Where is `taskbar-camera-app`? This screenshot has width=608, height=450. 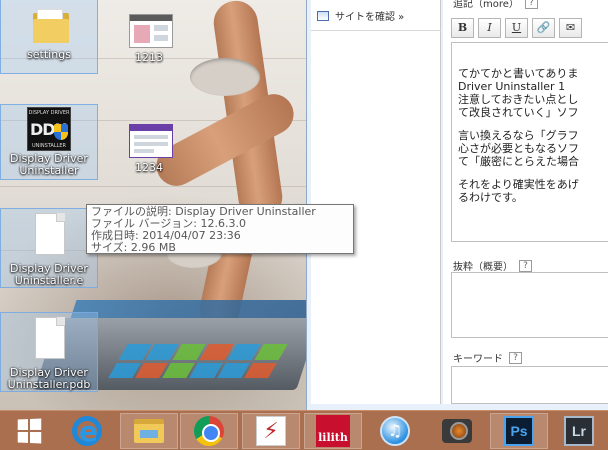 taskbar-camera-app is located at coordinates (457, 431).